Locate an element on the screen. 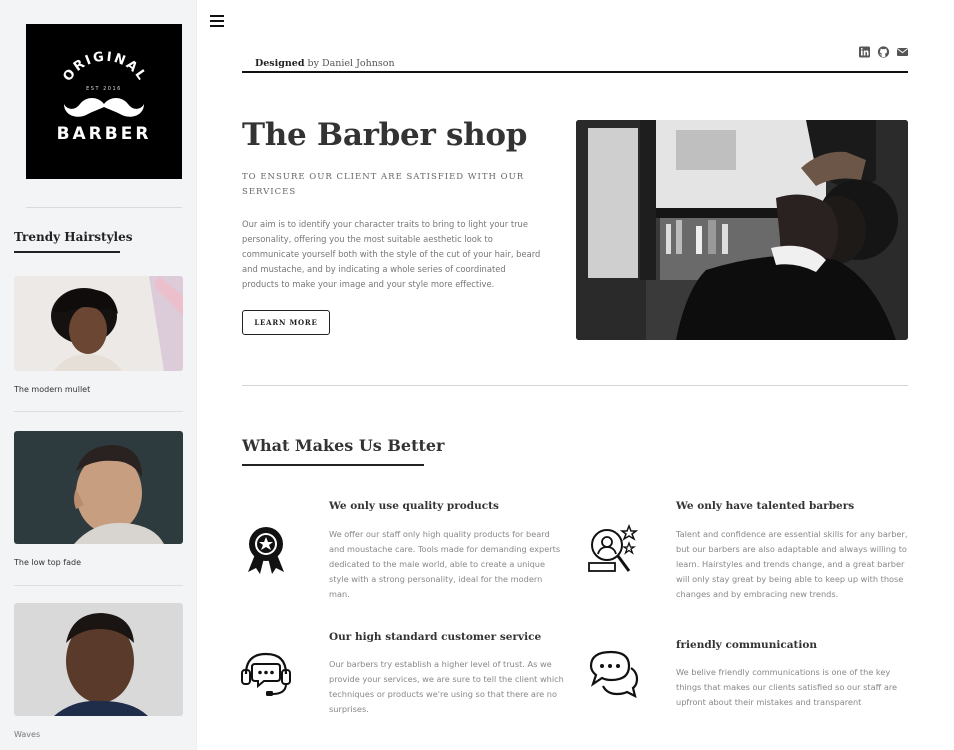 Image resolution: width=954 pixels, height=750 pixels. github-icon is located at coordinates (883, 52).